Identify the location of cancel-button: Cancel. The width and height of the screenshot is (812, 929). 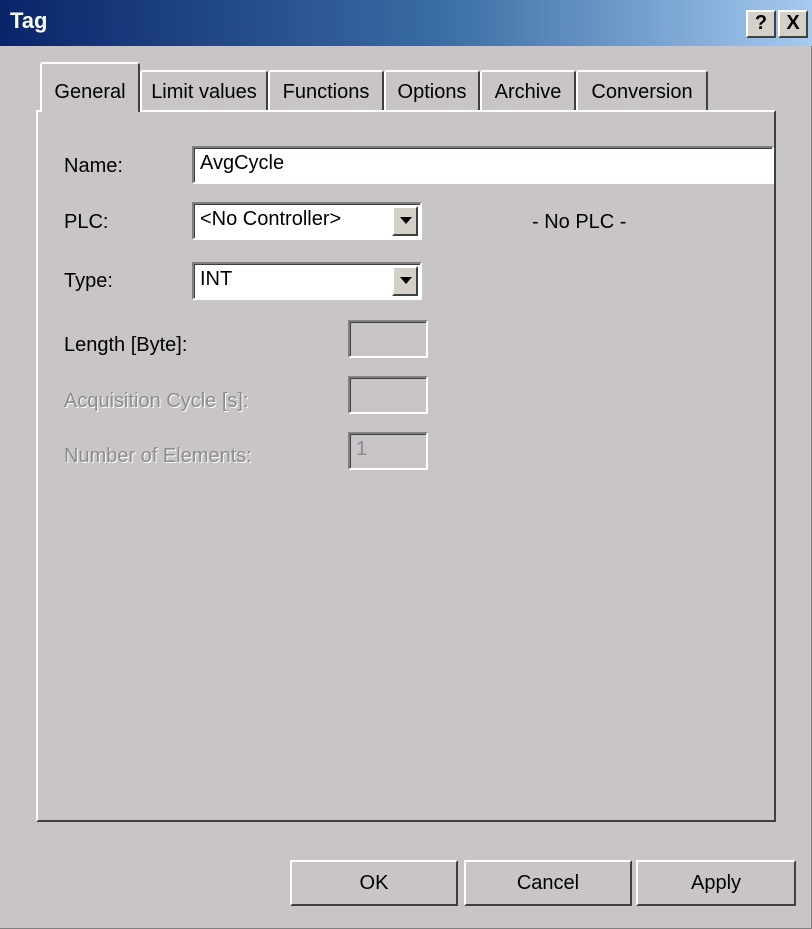
(548, 883).